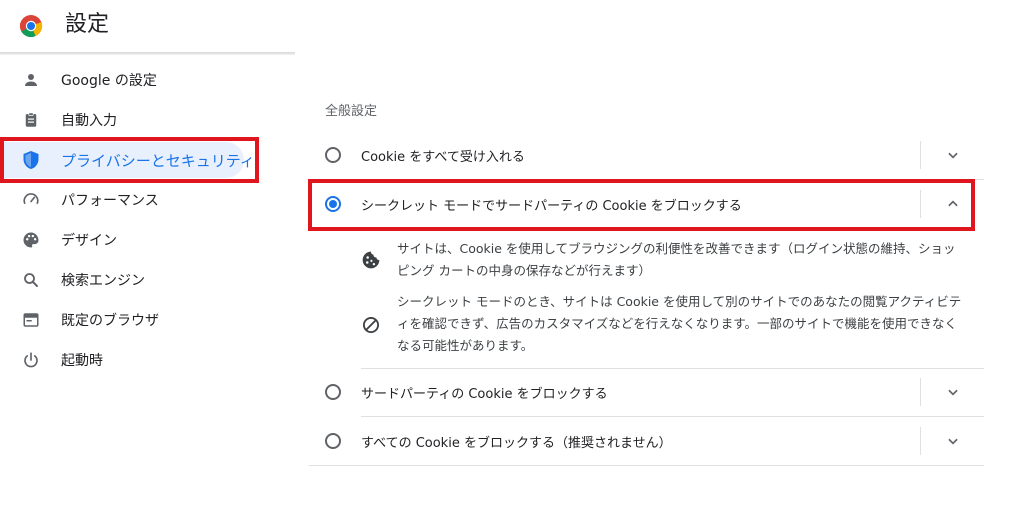 This screenshot has width=1020, height=513. What do you see at coordinates (158, 160) in the screenshot?
I see `sidebar-item-label: プライバシーとセキュリティ` at bounding box center [158, 160].